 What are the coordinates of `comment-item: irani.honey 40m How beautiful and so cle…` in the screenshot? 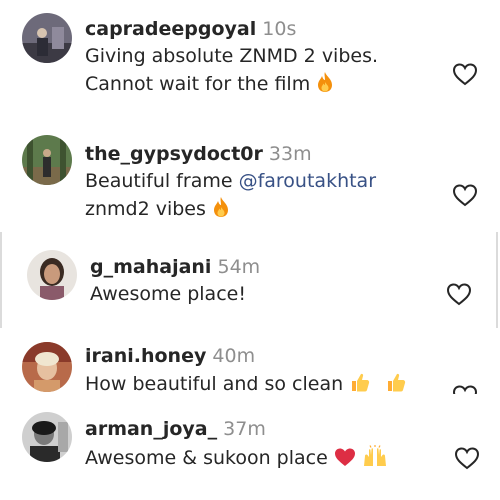 It's located at (250, 367).